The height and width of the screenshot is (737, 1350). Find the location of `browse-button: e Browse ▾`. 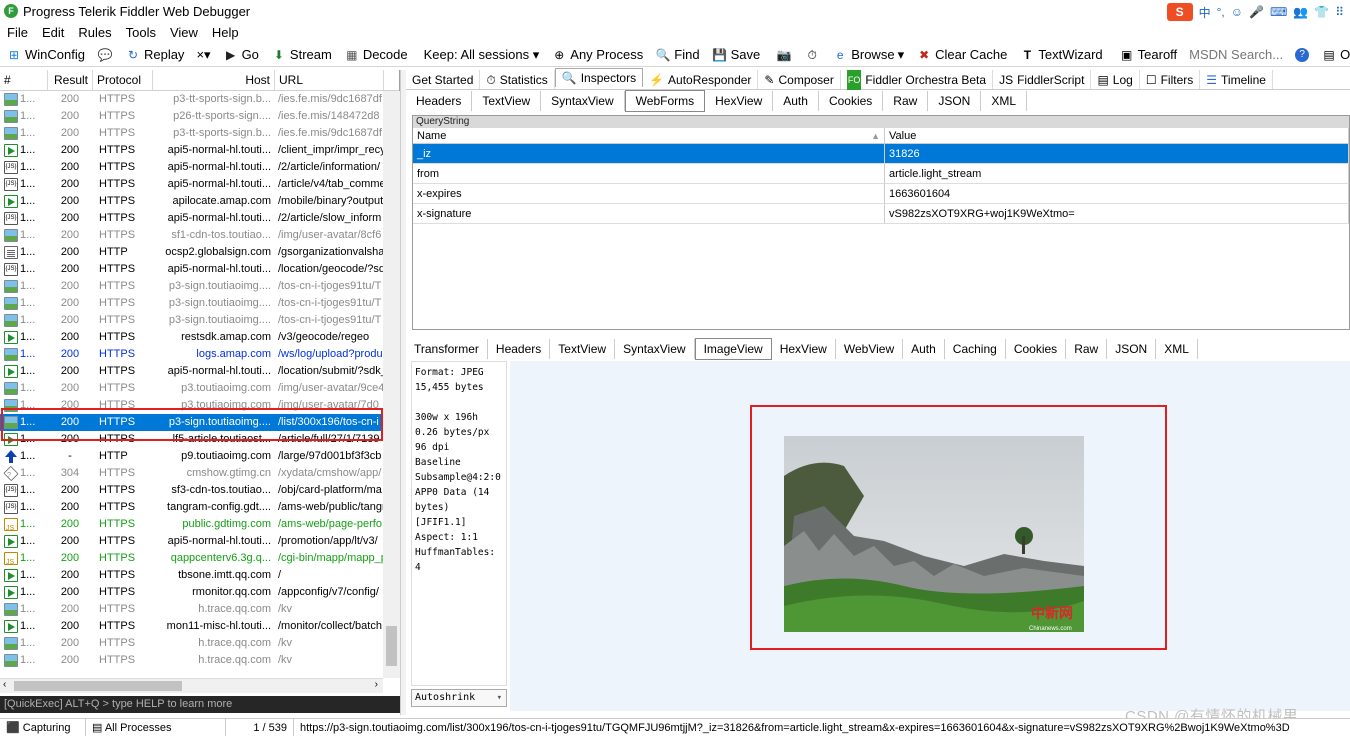

browse-button: e Browse ▾ is located at coordinates (868, 55).